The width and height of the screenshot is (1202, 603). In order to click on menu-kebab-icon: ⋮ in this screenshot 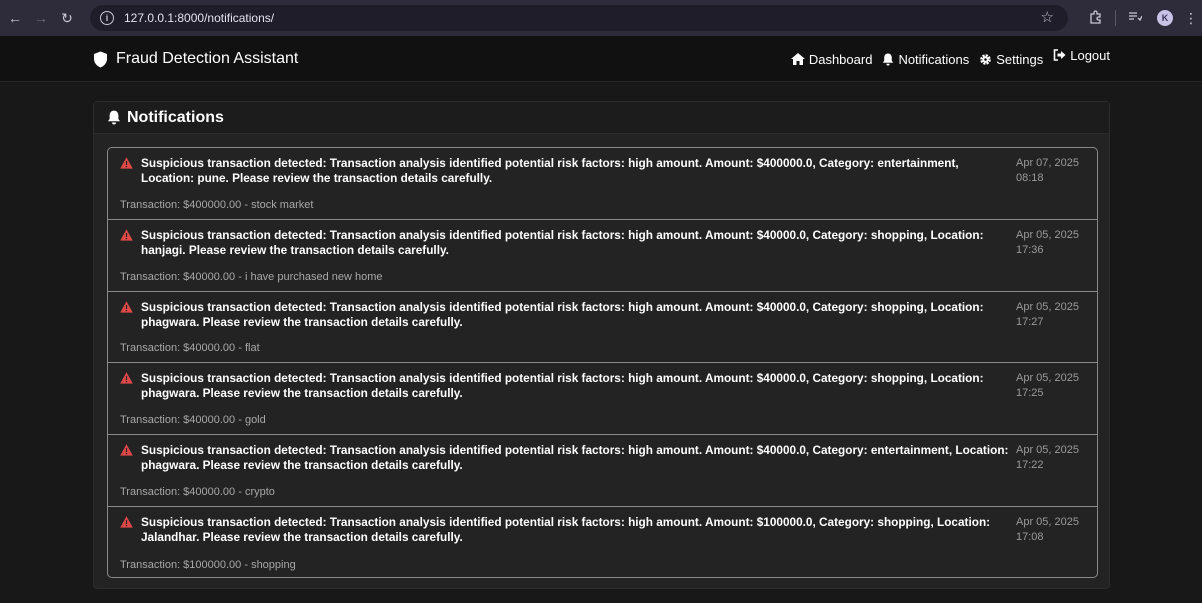, I will do `click(1191, 18)`.